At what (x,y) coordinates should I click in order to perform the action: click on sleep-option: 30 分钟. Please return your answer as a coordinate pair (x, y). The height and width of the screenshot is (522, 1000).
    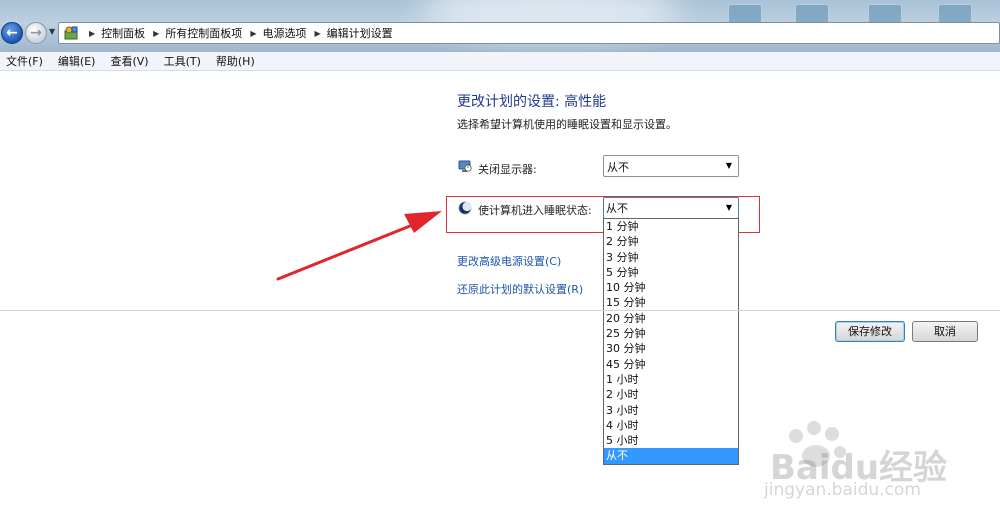
    Looking at the image, I should click on (671, 348).